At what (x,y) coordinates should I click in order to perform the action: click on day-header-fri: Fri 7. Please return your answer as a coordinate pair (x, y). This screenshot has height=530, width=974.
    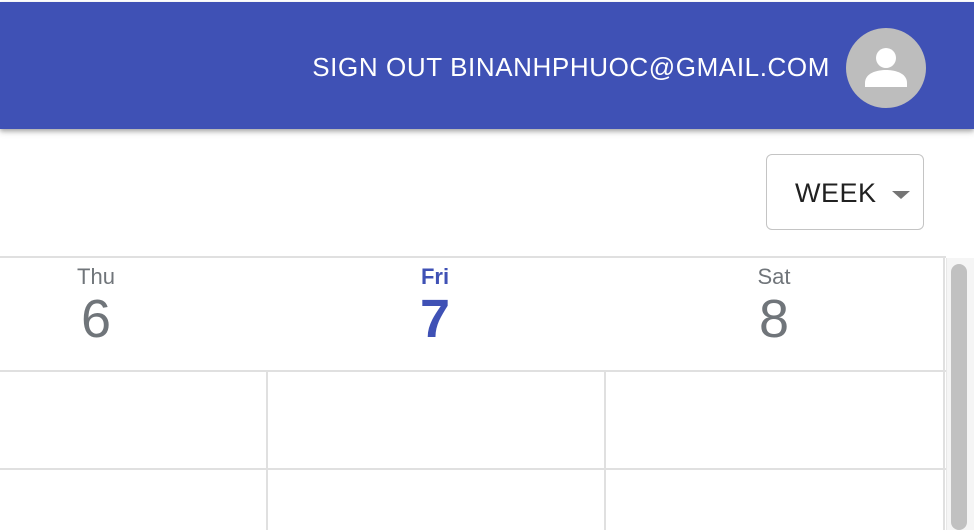
    Looking at the image, I should click on (435, 304).